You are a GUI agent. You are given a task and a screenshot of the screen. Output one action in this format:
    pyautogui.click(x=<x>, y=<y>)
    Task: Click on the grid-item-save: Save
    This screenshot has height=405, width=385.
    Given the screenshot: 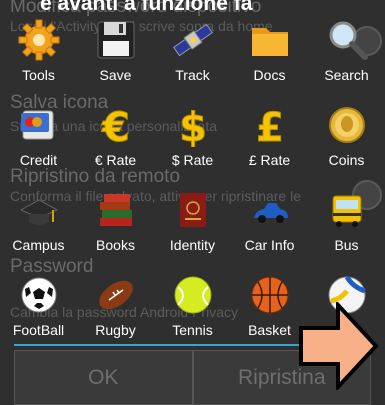 What is the action you would take?
    pyautogui.click(x=116, y=56)
    